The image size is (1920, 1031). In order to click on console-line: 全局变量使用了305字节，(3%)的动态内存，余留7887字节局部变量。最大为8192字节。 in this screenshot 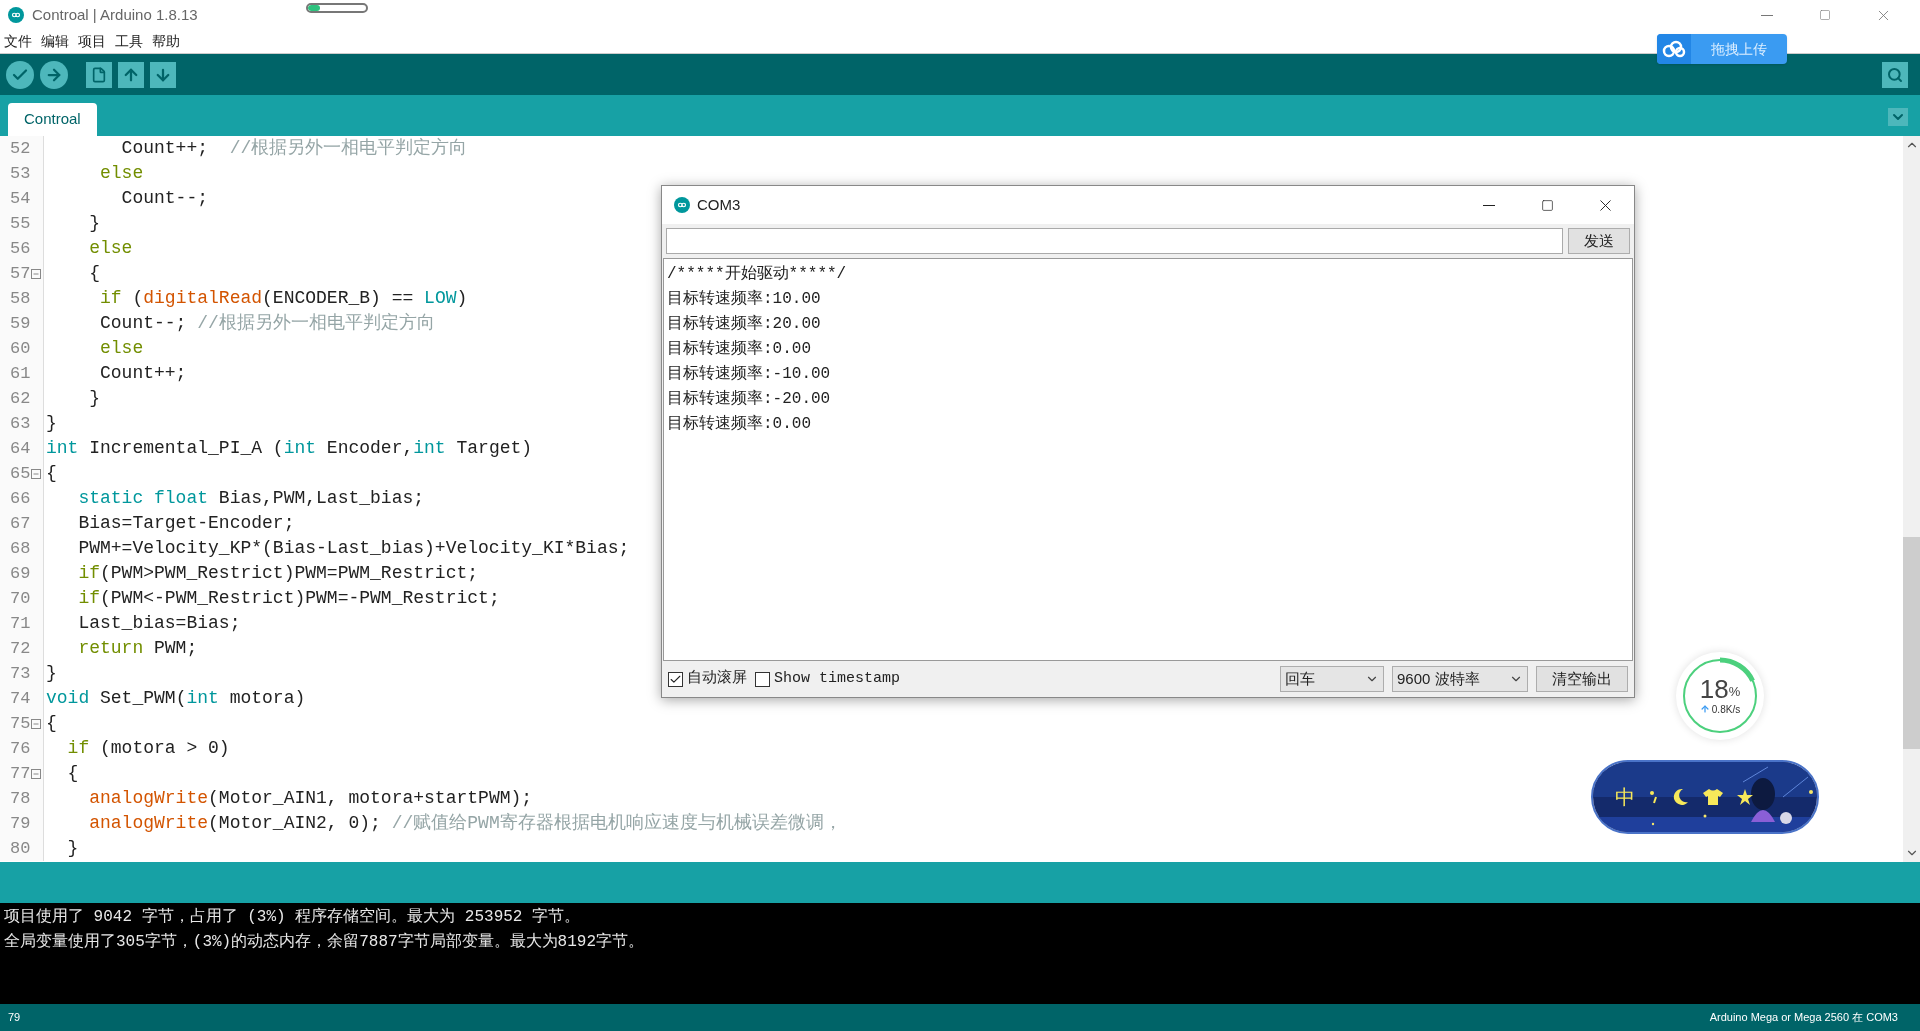, I will do `click(325, 942)`.